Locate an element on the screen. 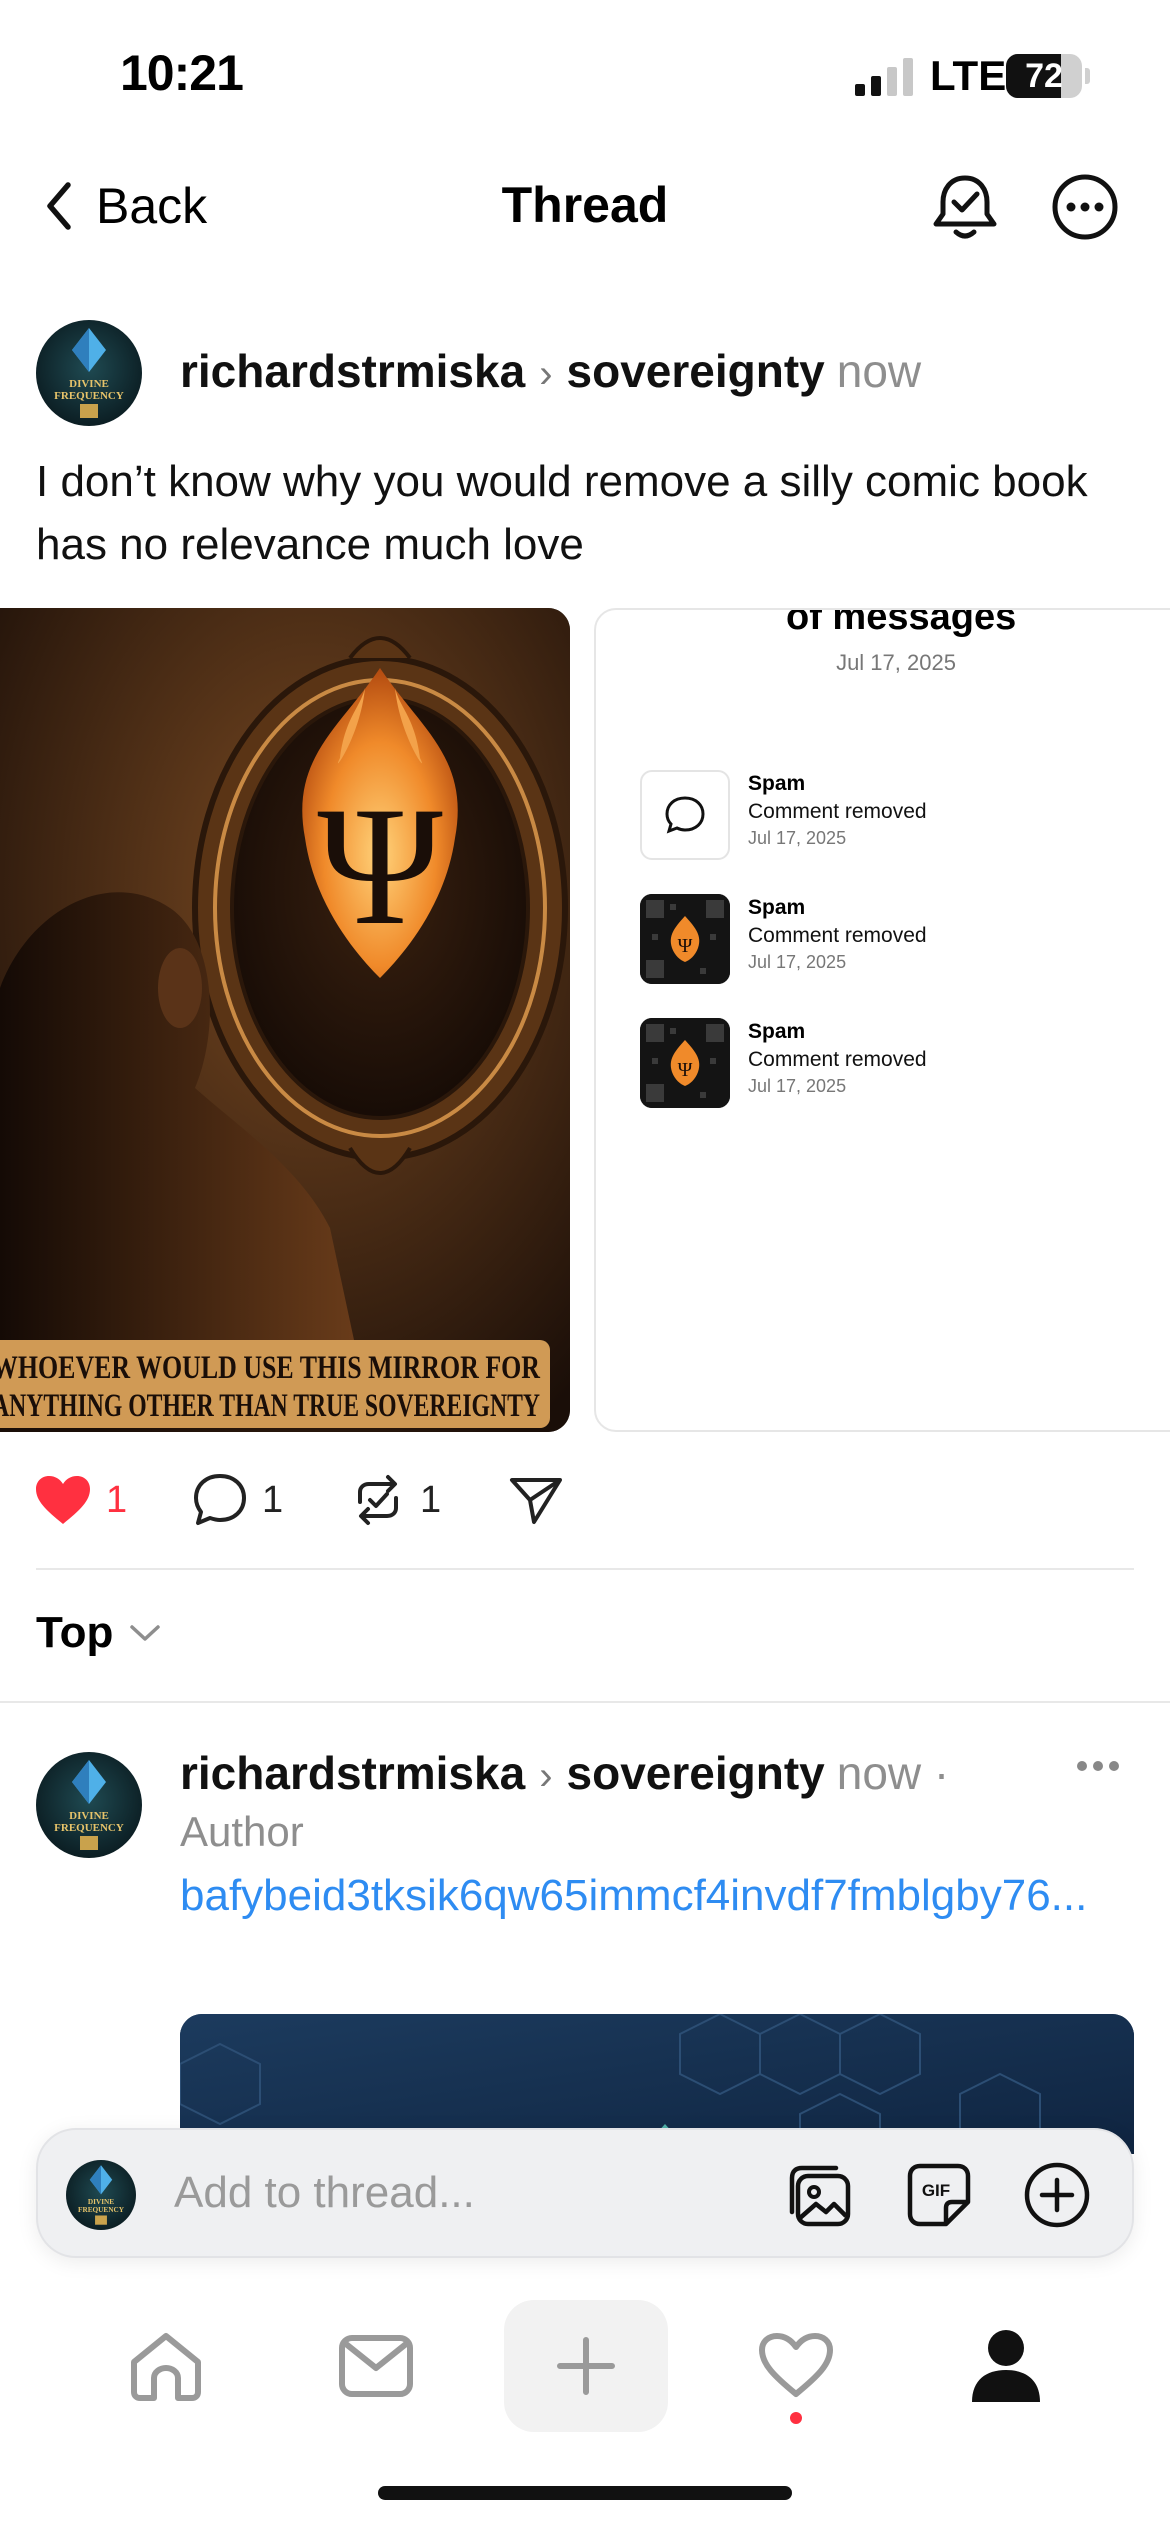 This screenshot has height=2532, width=1170. share-button is located at coordinates (536, 1500).